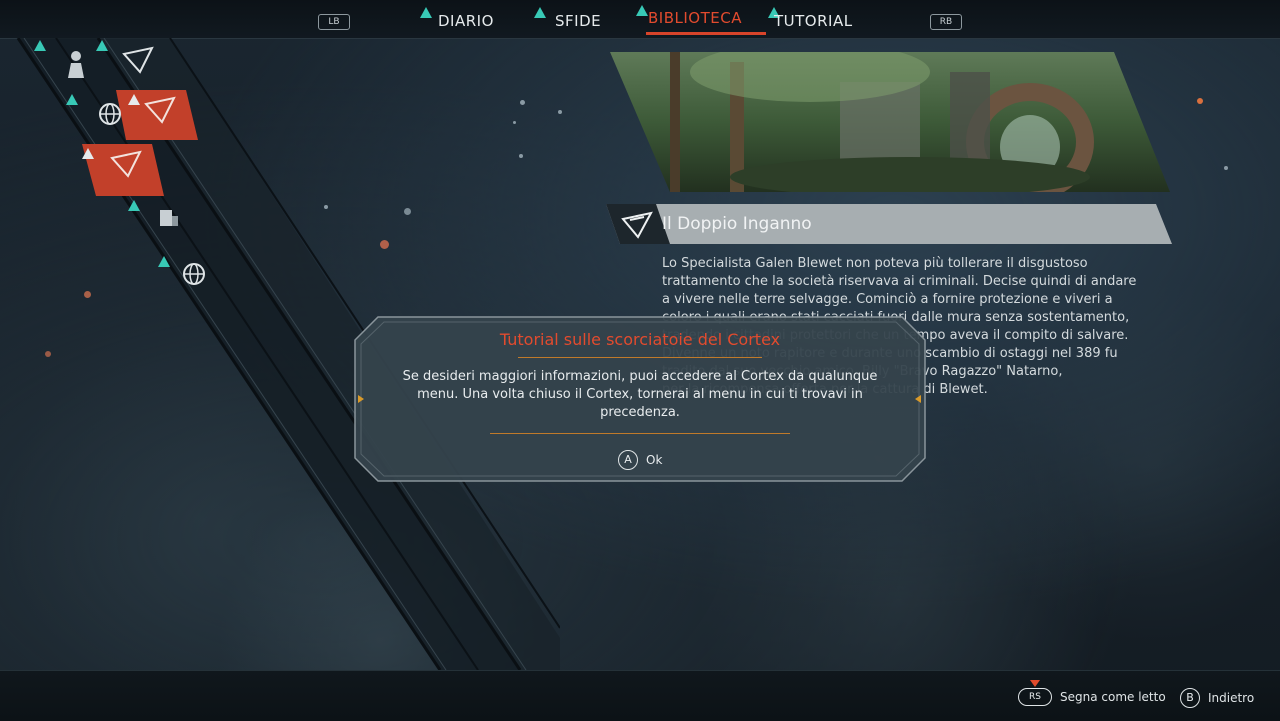 The height and width of the screenshot is (721, 1280). I want to click on entry-title: Il Doppio Inganno, so click(737, 224).